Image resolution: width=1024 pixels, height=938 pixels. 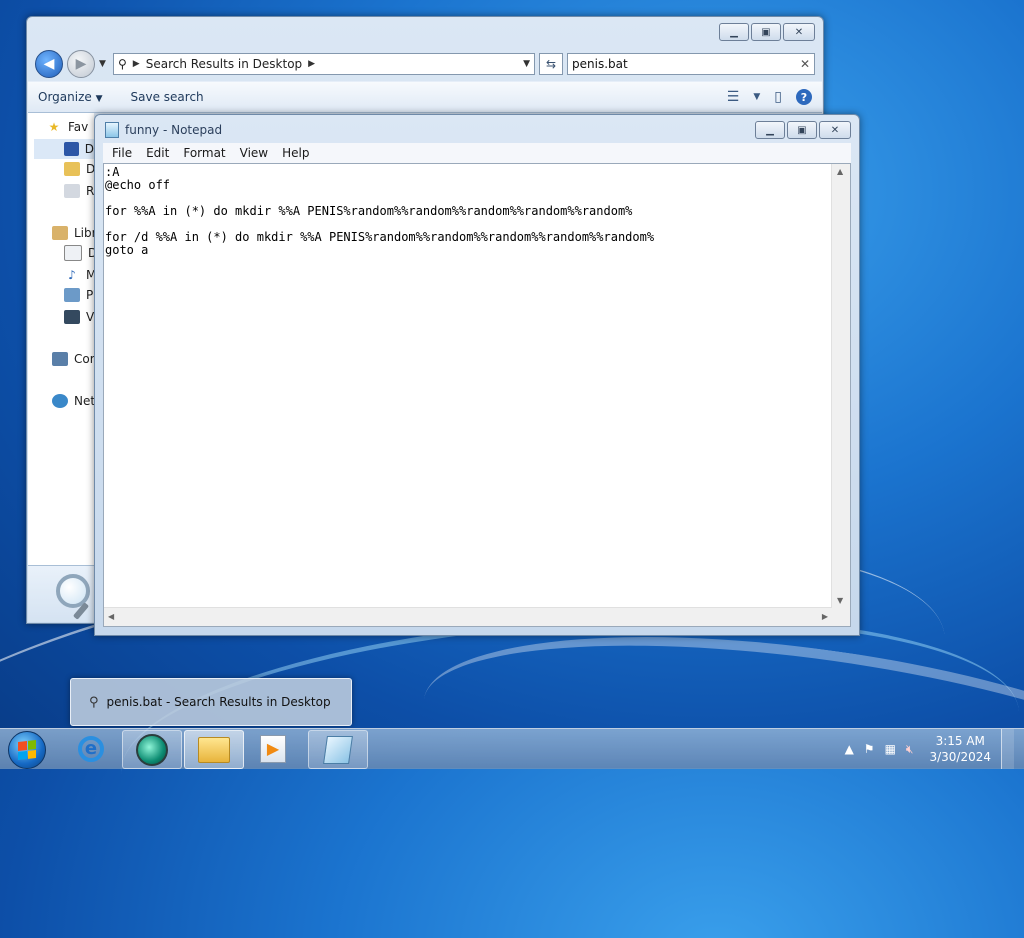 I want to click on recent-pages-dropdown: ▼, so click(x=104, y=64).